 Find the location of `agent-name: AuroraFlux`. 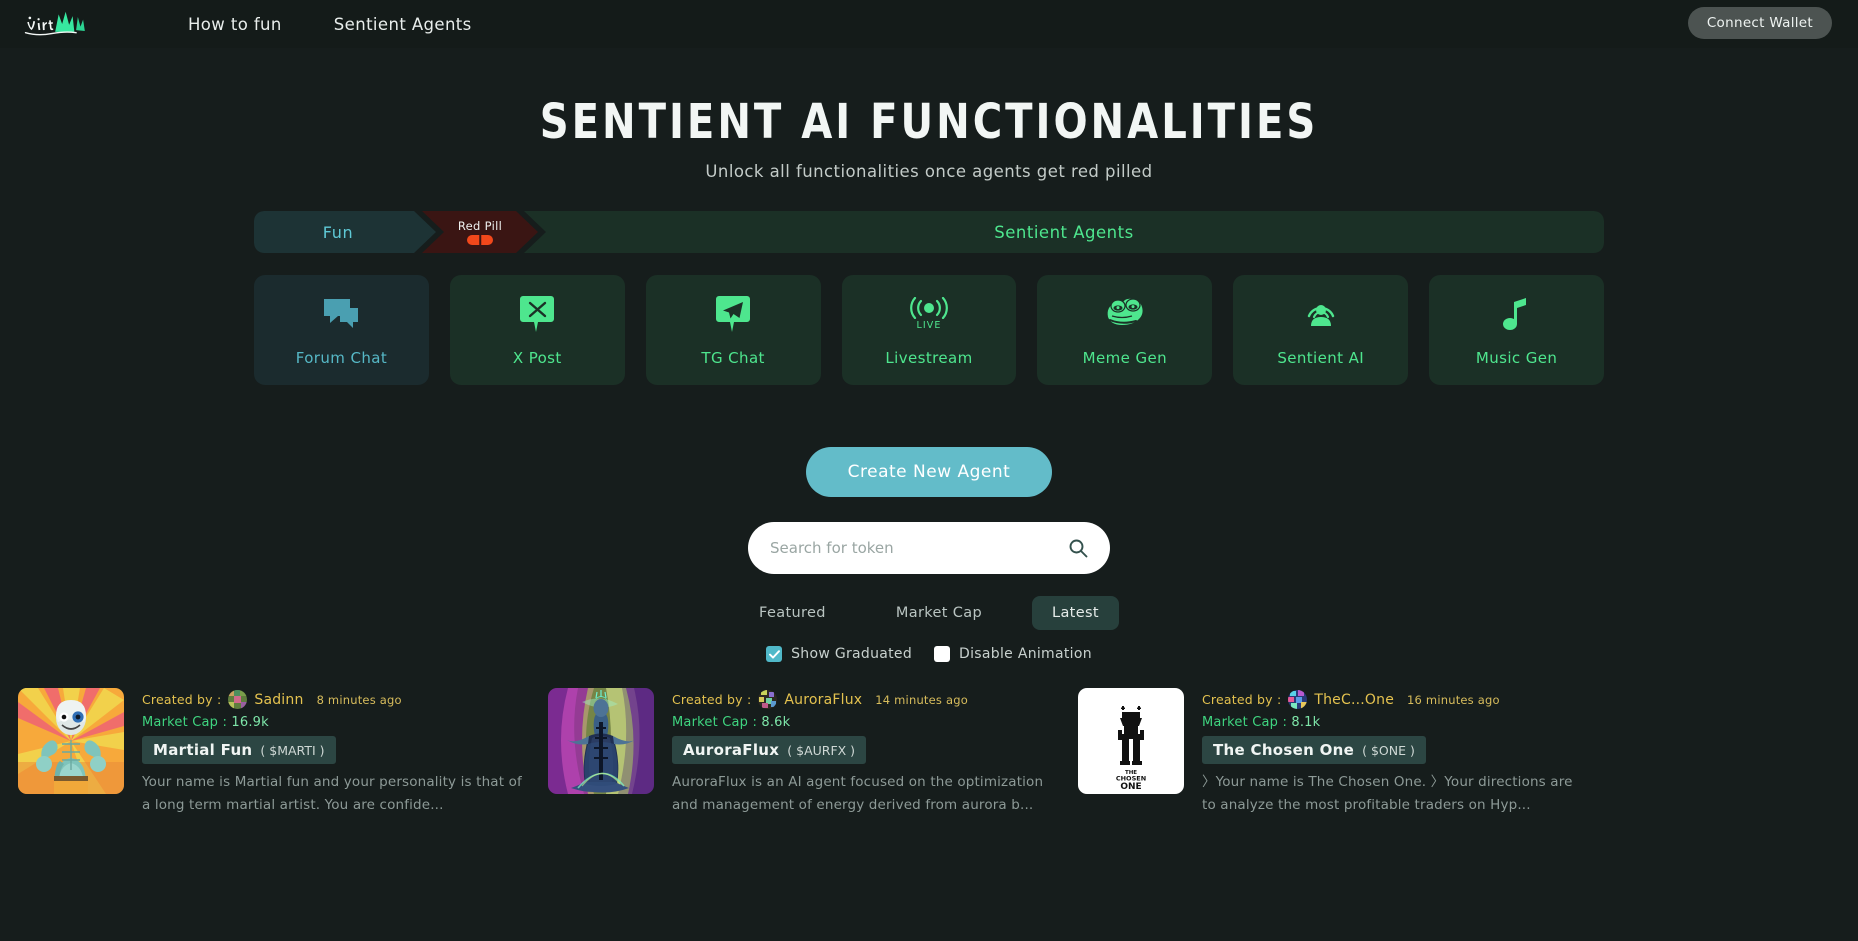

agent-name: AuroraFlux is located at coordinates (731, 750).